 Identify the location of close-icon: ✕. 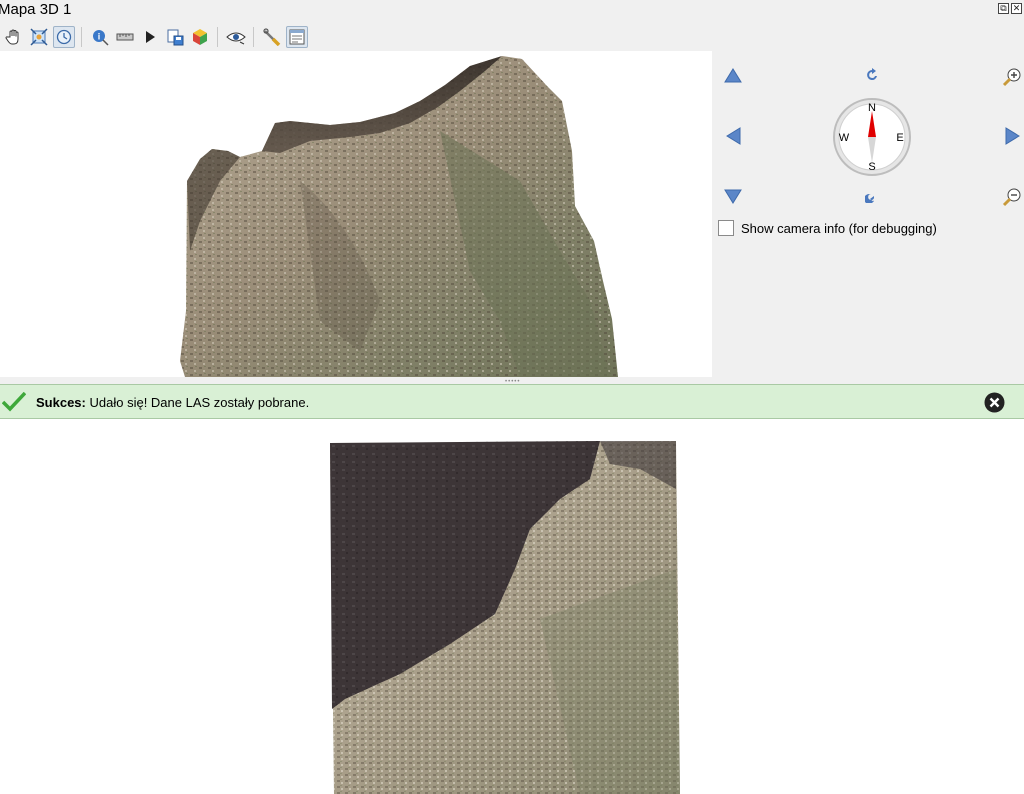
(1016, 8).